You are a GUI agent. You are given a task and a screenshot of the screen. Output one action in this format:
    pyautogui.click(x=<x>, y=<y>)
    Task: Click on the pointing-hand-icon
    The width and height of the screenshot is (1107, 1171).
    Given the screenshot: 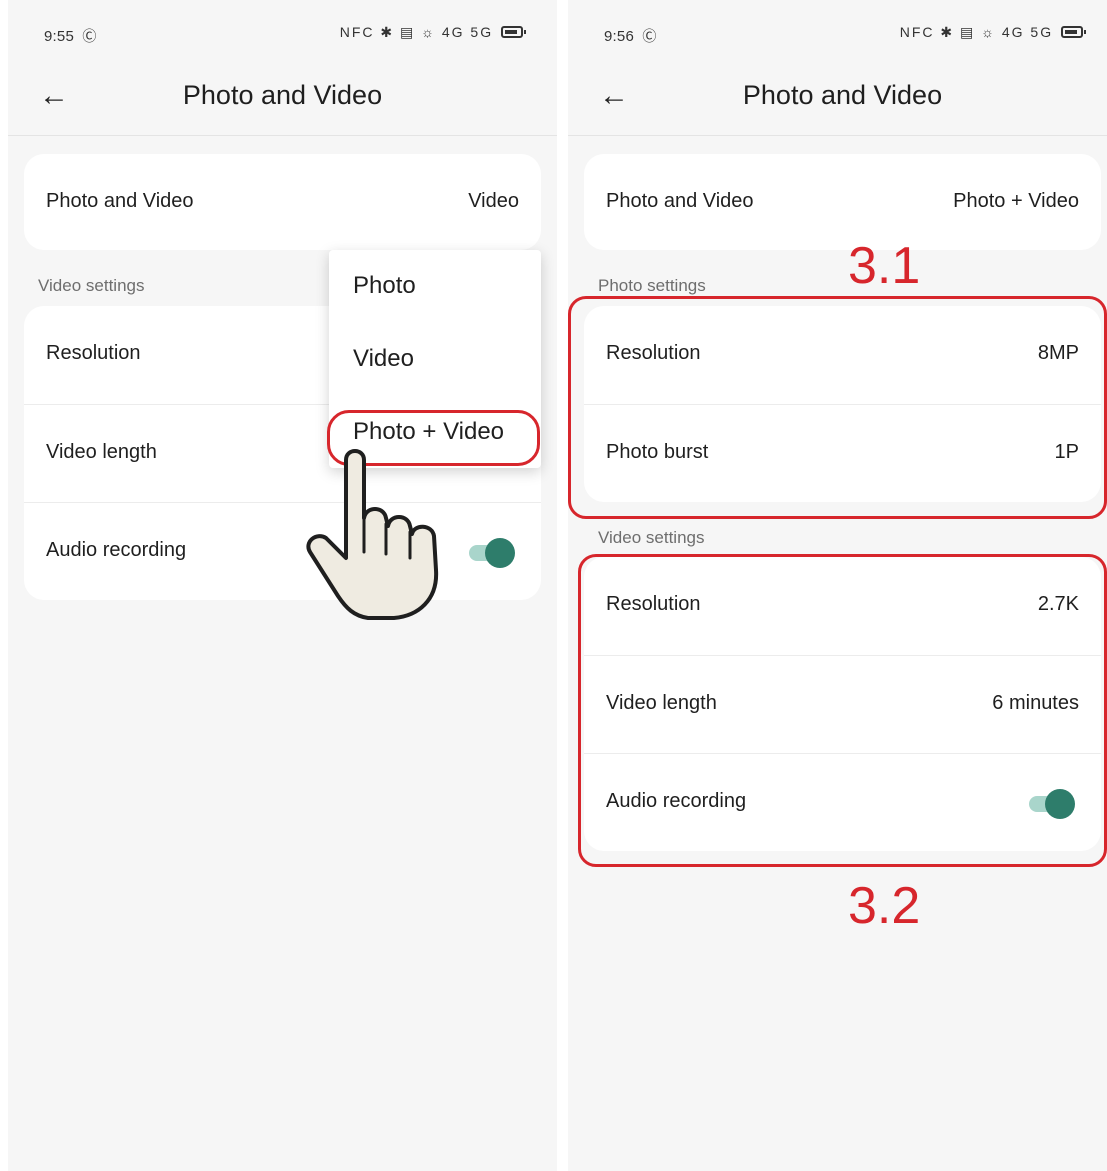 What is the action you would take?
    pyautogui.click(x=372, y=534)
    